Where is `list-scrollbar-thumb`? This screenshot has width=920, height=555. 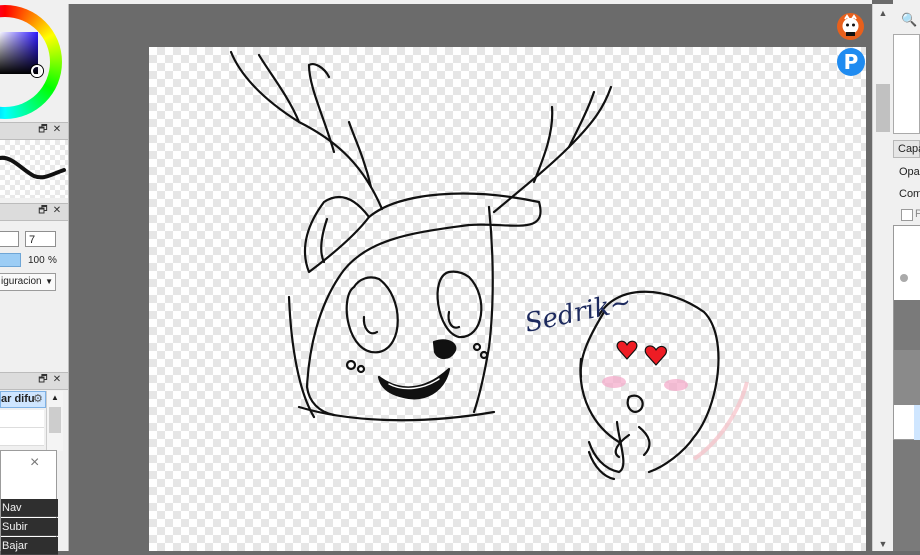 list-scrollbar-thumb is located at coordinates (55, 420).